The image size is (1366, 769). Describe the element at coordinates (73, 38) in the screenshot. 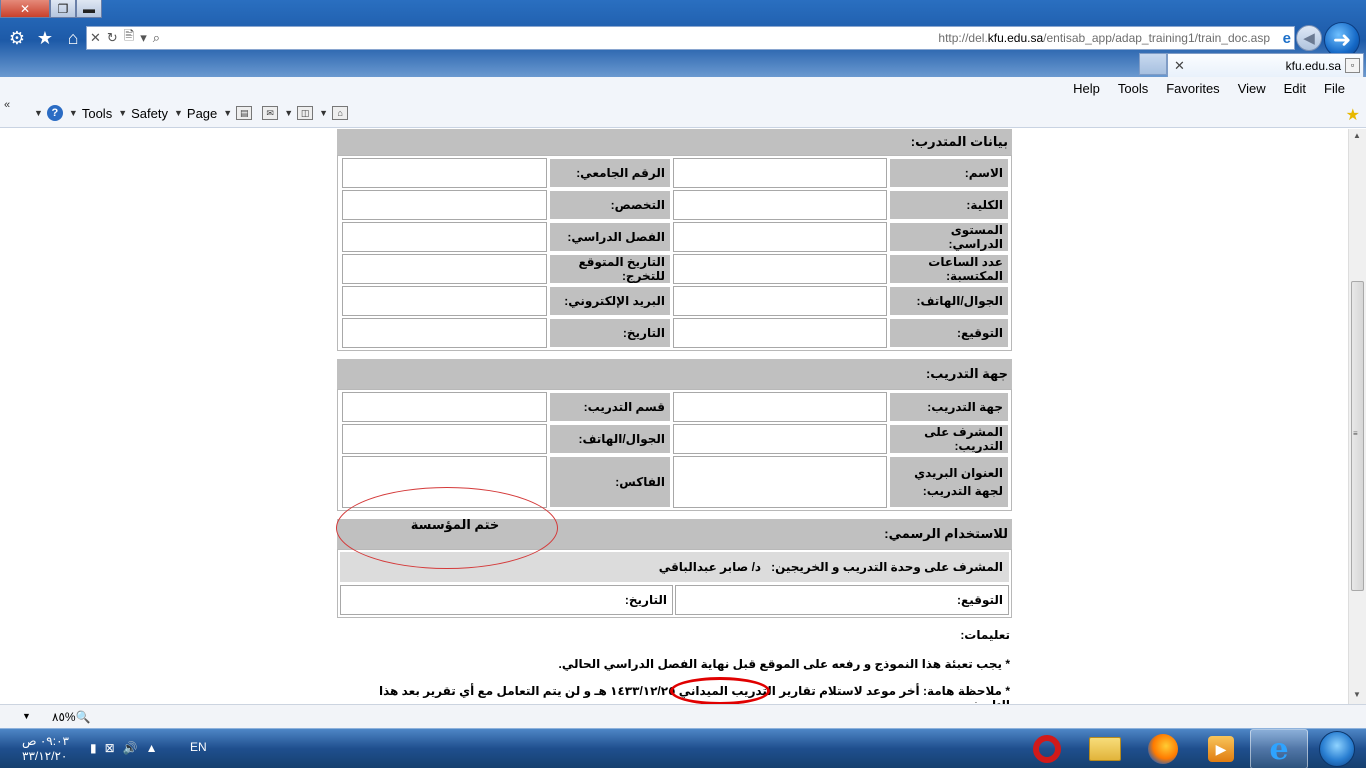

I see `home-icon: ⌂` at that location.